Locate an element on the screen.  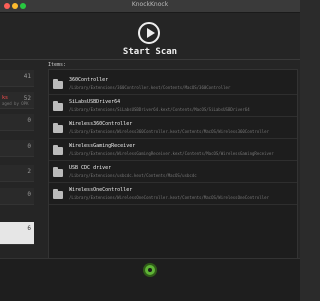
sidebar-item-count: 2 is located at coordinates (29, 171).